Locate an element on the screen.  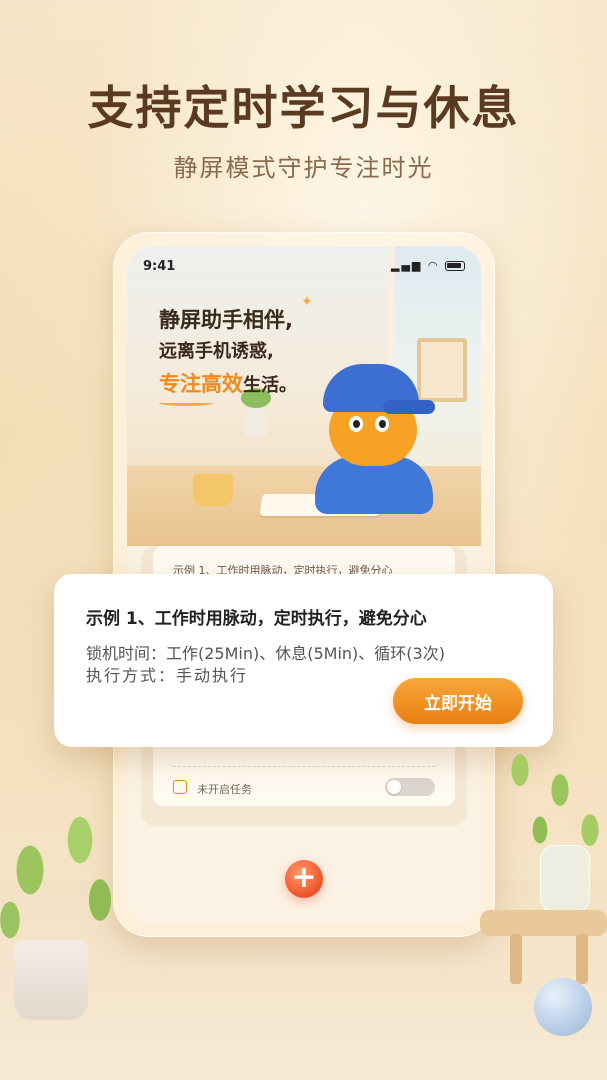
hero-slogan: 静屏助手相伴, 远离手机诱惑, 专注高效生活。 is located at coordinates (228, 353).